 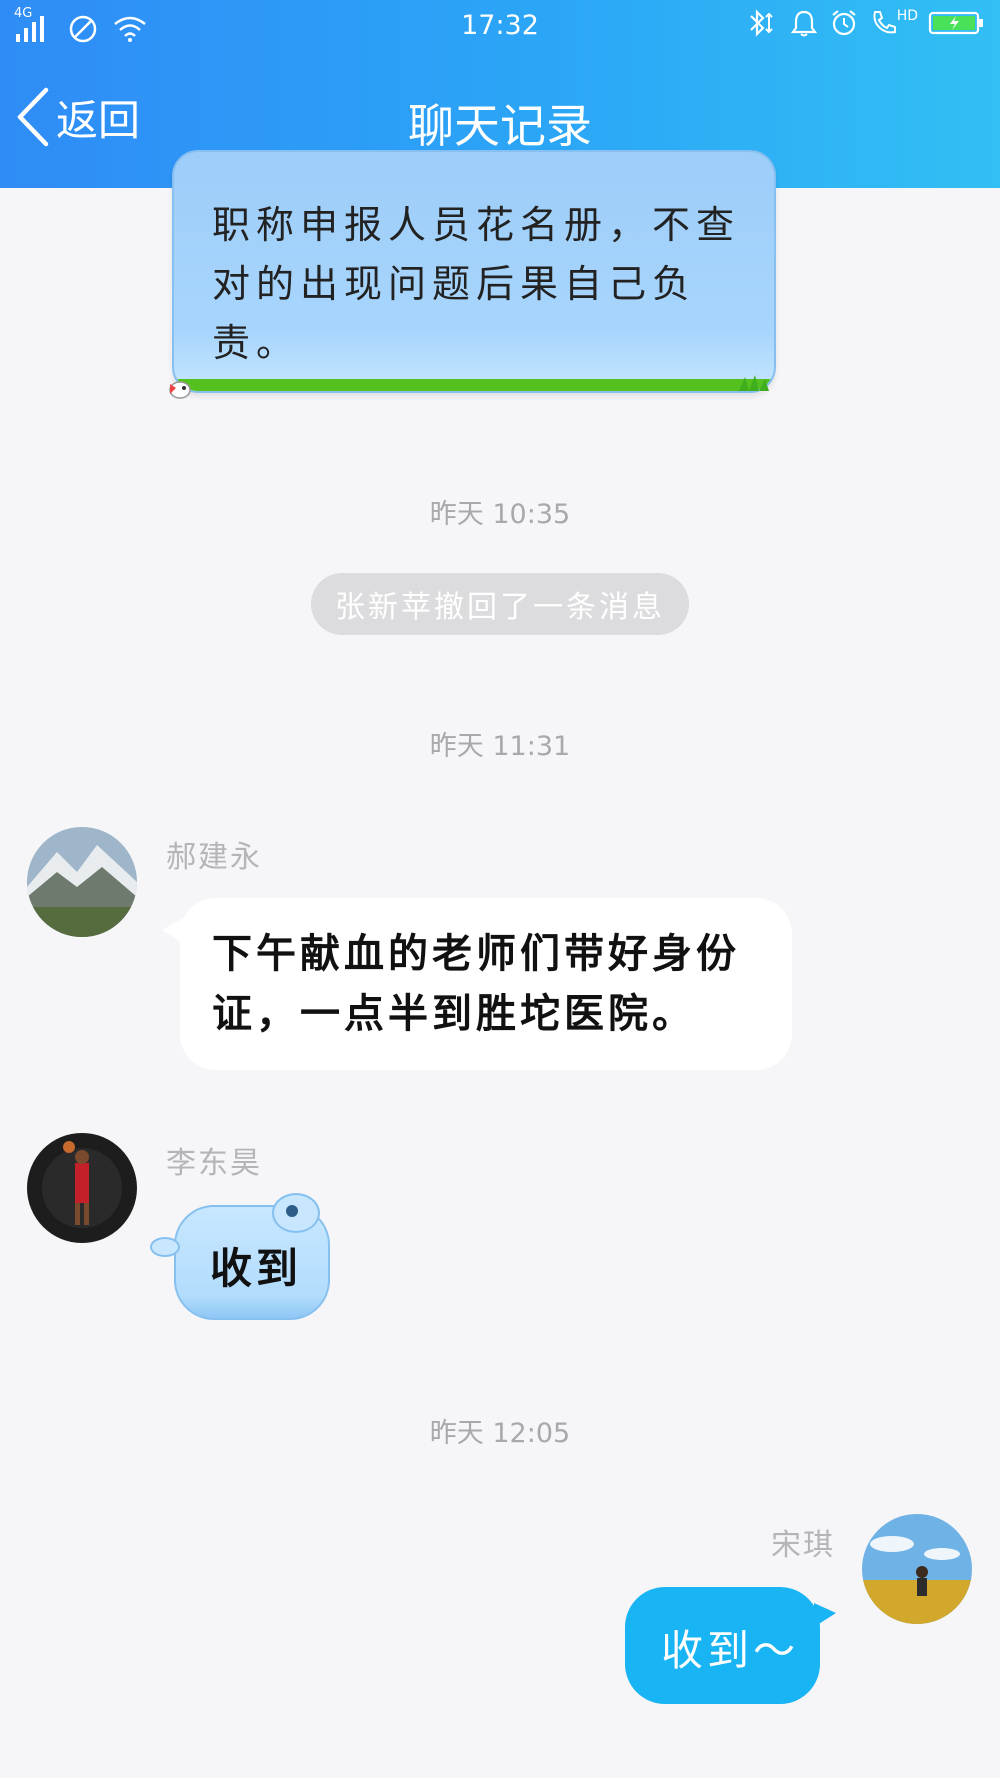 I want to click on status-right: HD, so click(x=865, y=23).